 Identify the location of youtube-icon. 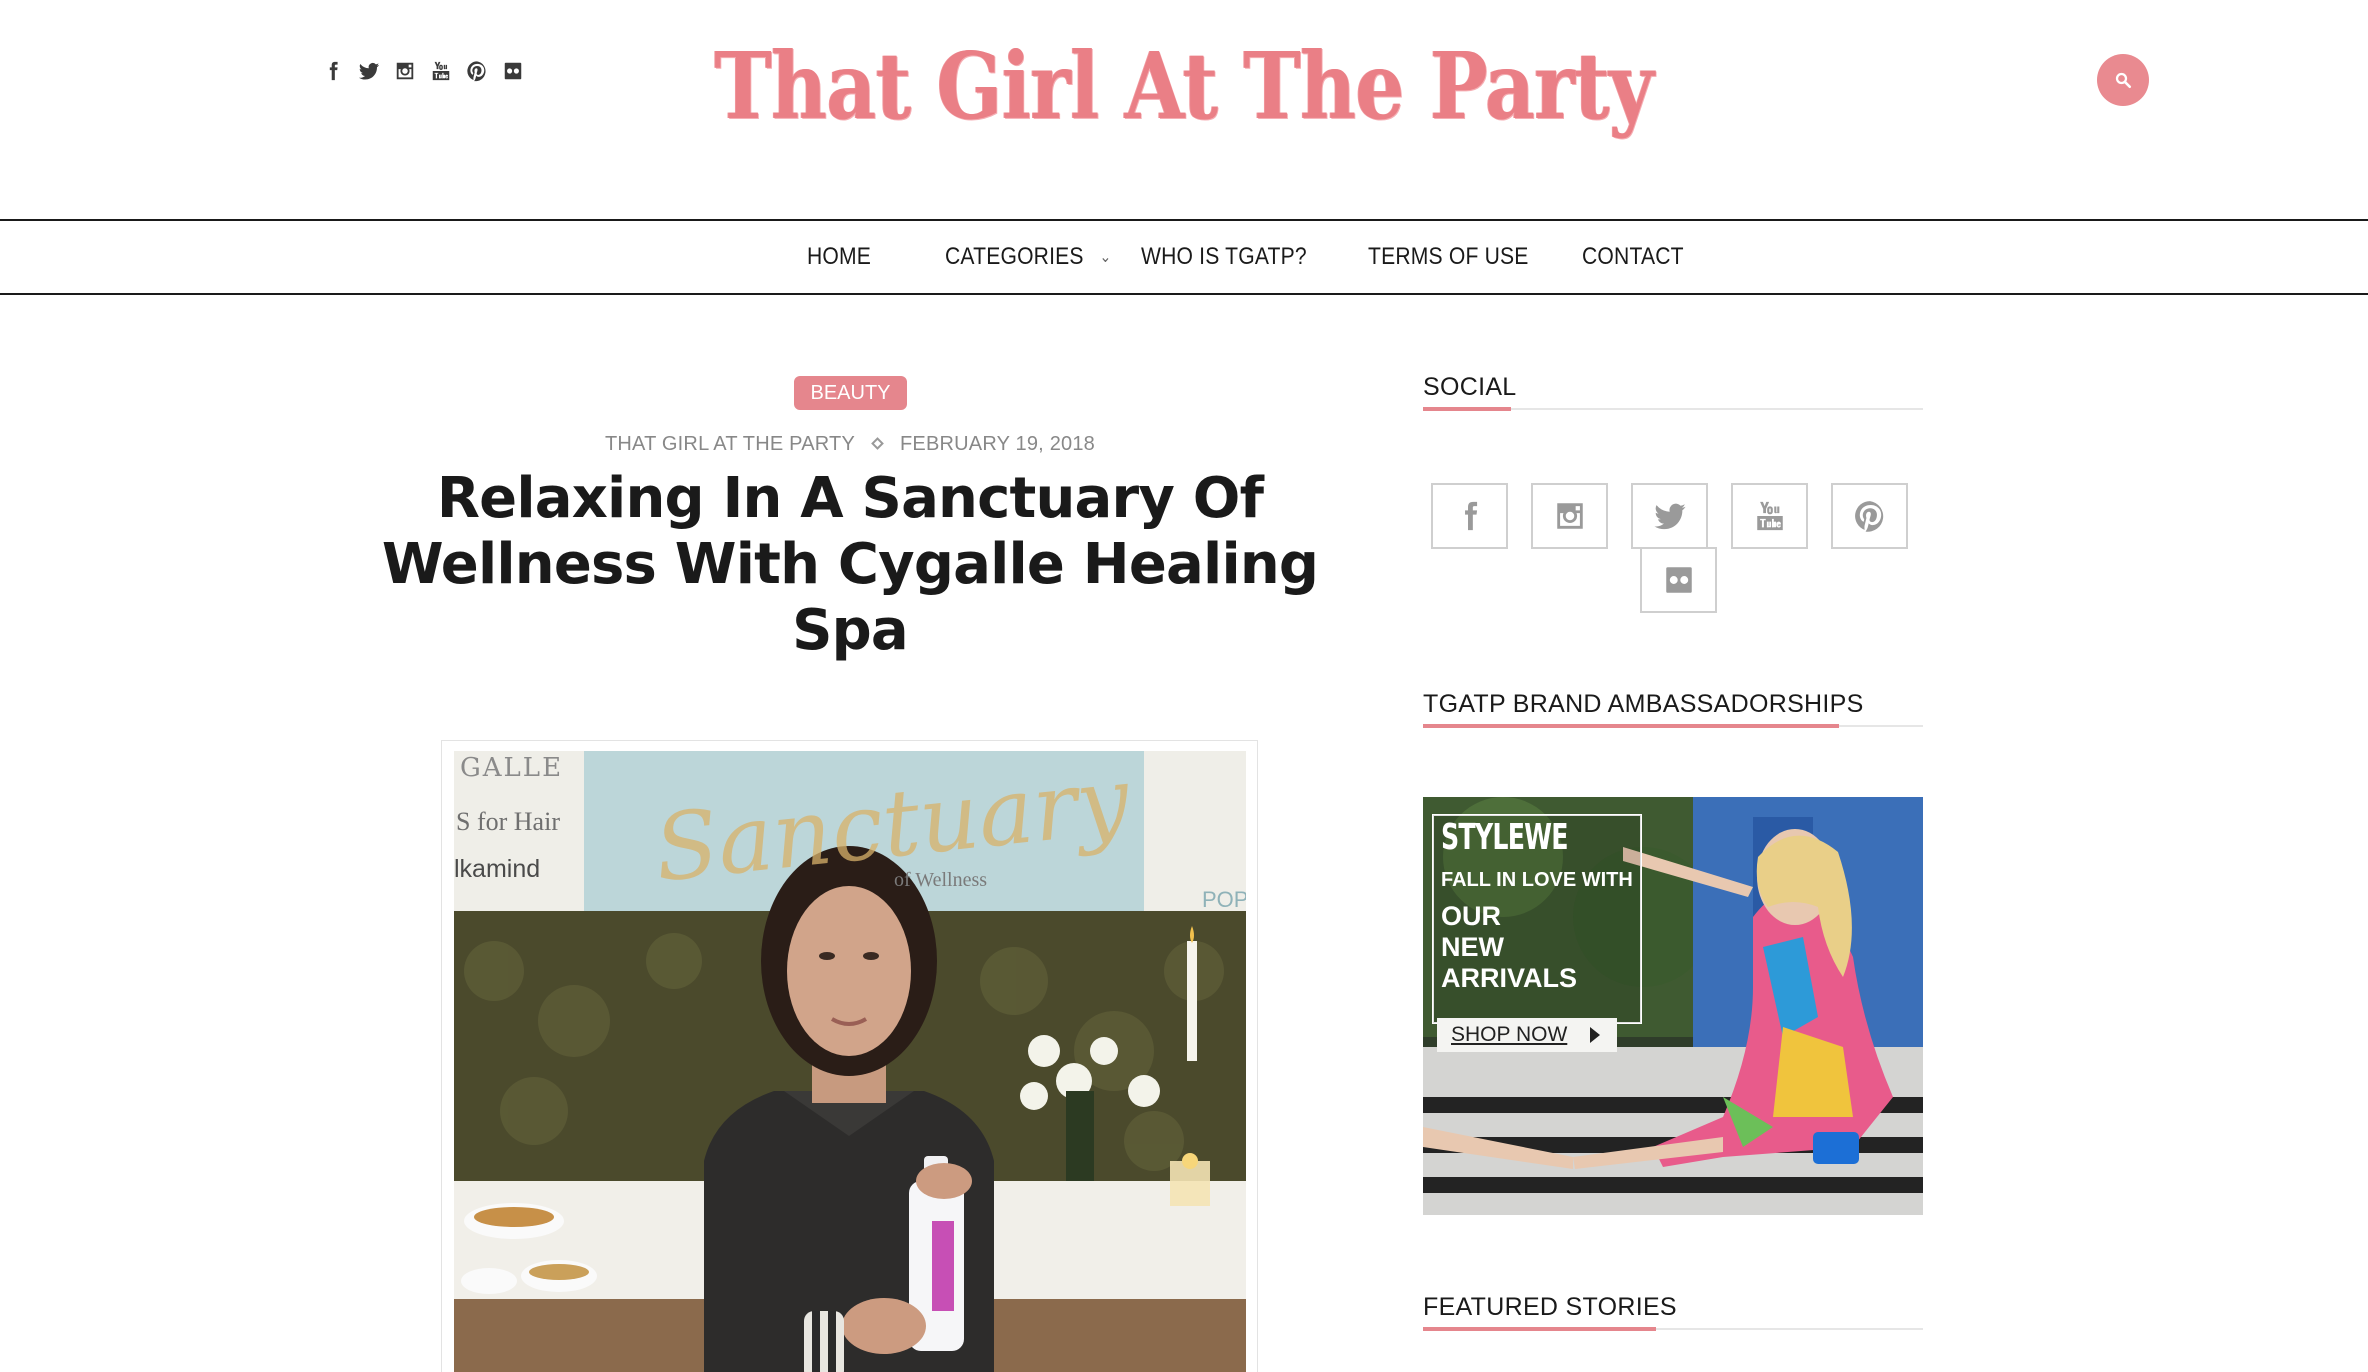
(1769, 516).